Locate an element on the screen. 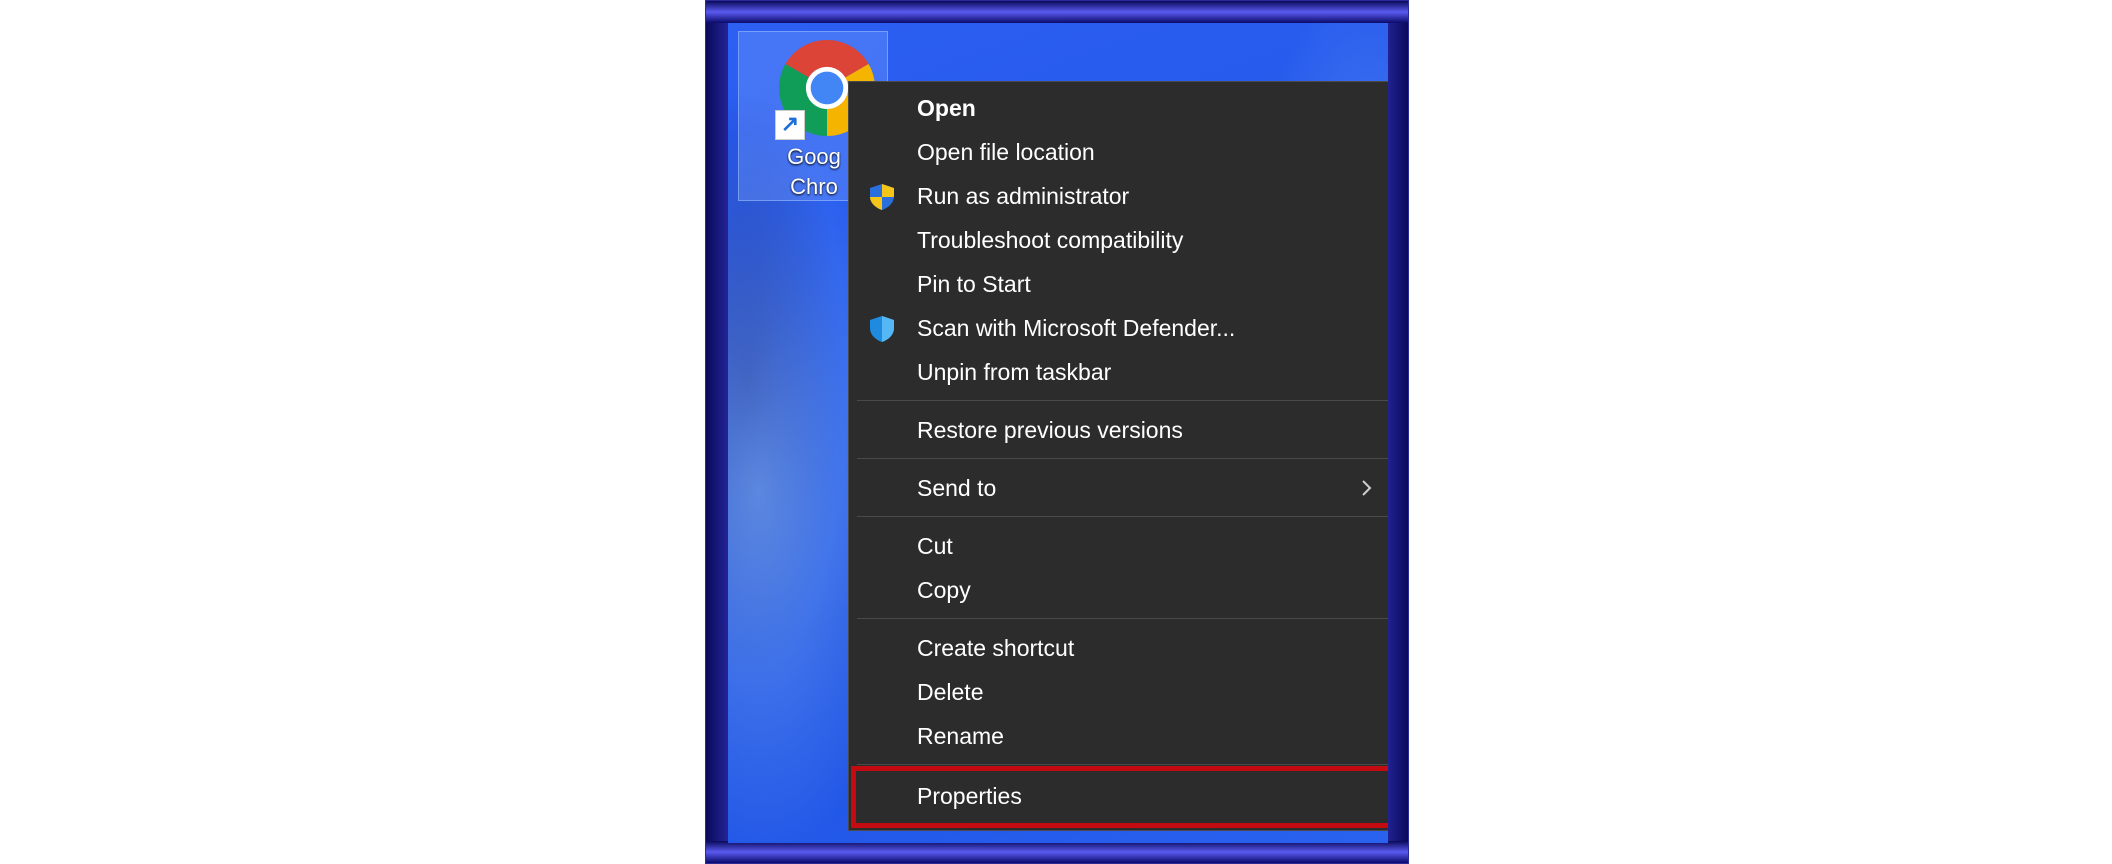  menu-item-label: Run as administrator is located at coordinates (1023, 196).